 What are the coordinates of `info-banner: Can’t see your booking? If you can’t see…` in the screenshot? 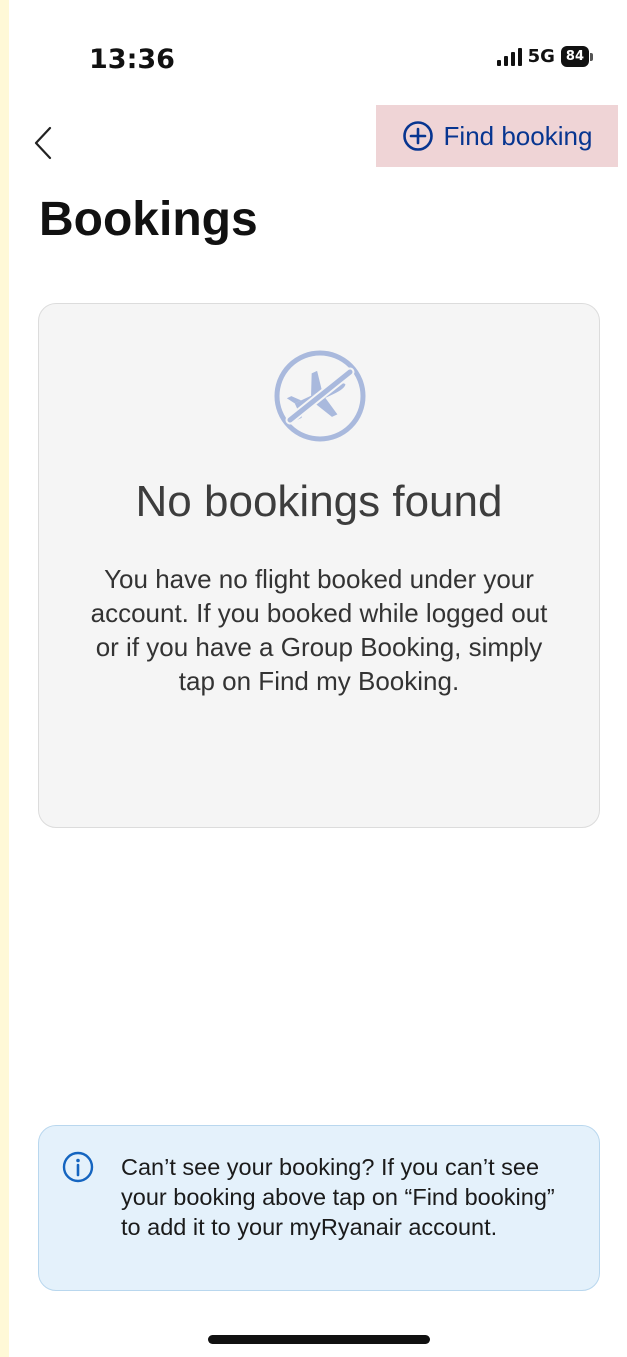 It's located at (319, 1208).